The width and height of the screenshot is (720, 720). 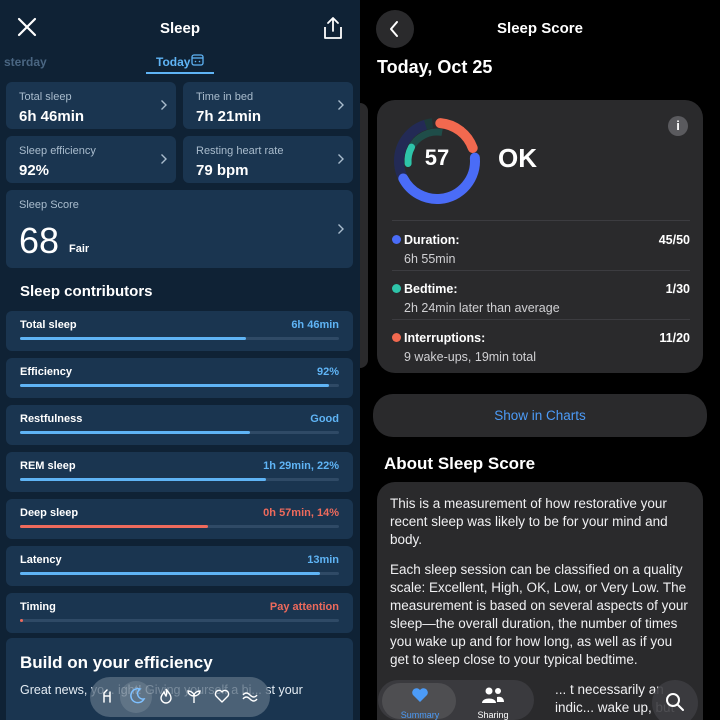 What do you see at coordinates (110, 696) in the screenshot?
I see `activity-icon` at bounding box center [110, 696].